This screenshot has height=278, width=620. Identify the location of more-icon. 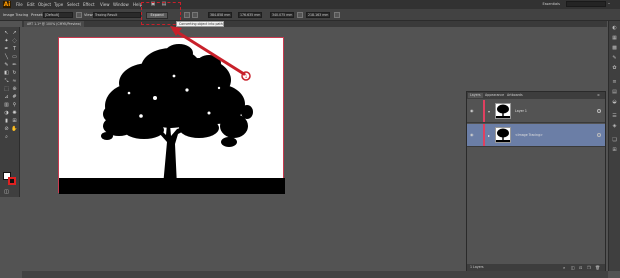
(337, 15).